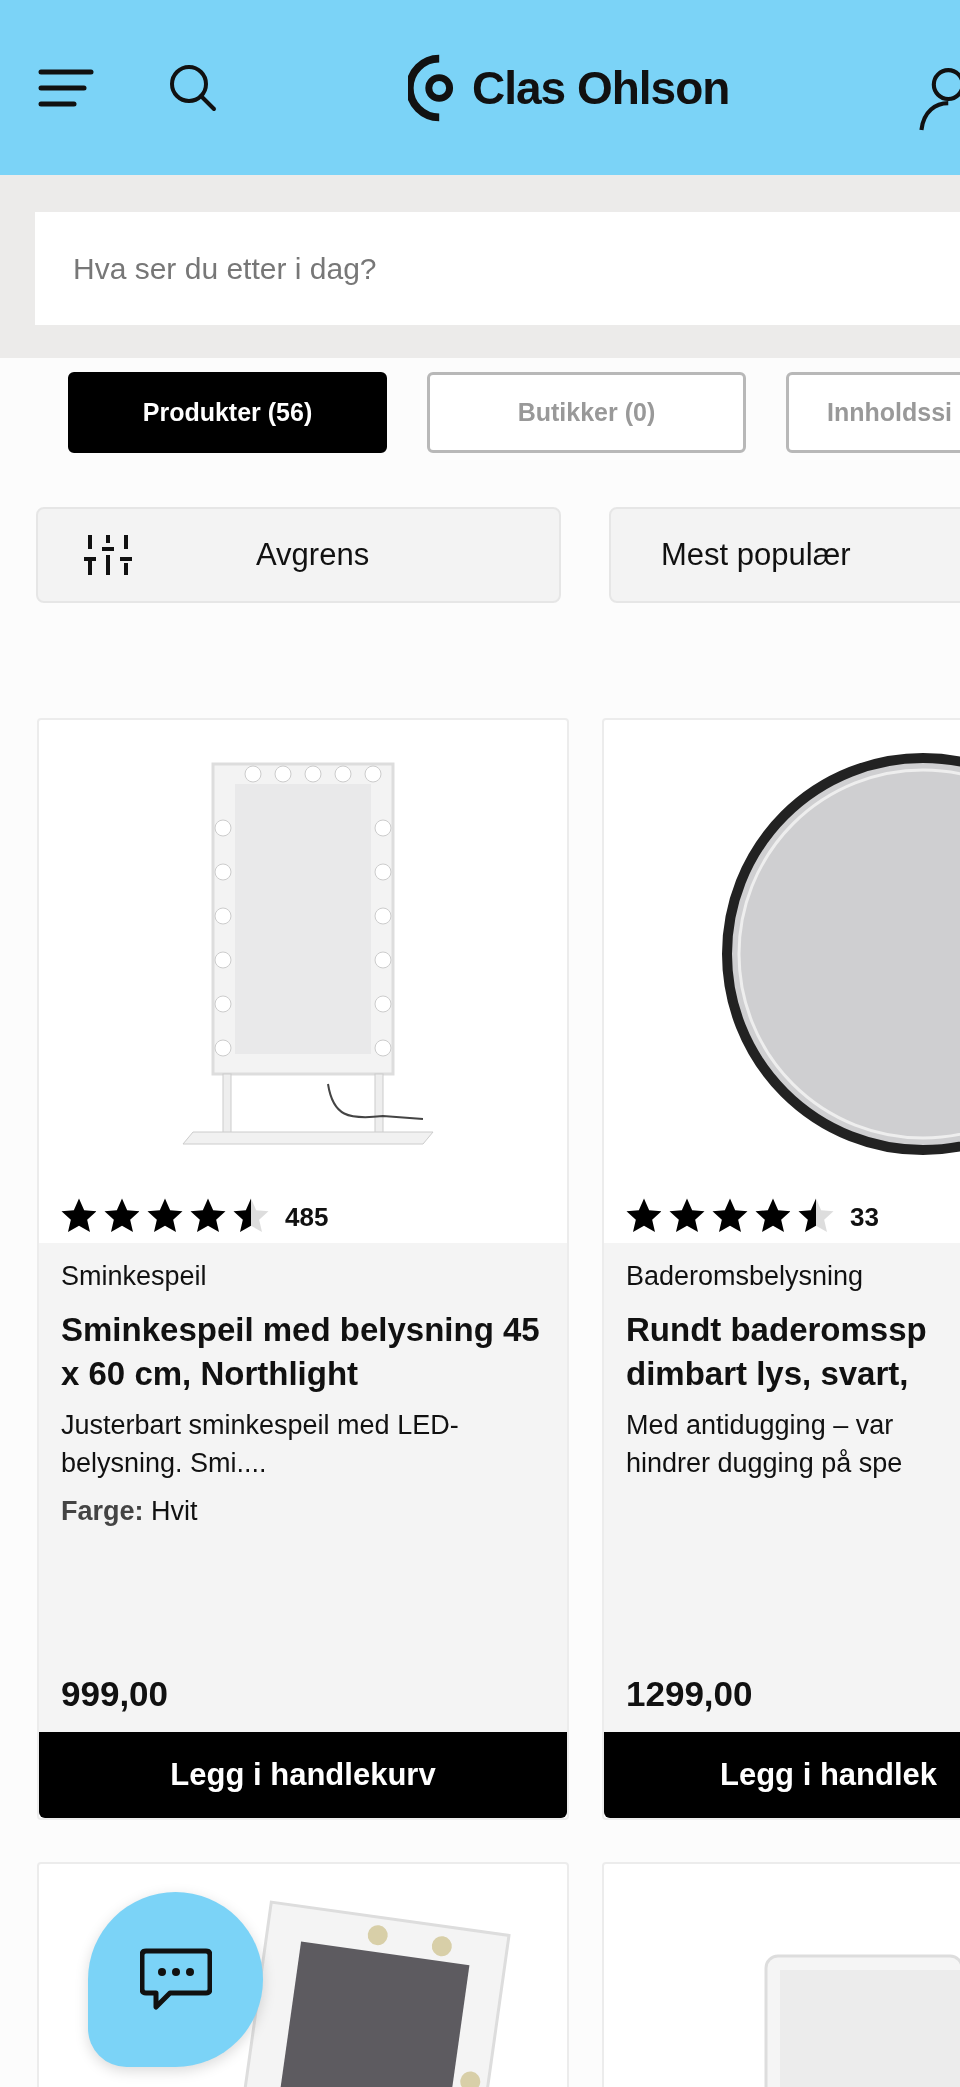 This screenshot has height=2087, width=960. I want to click on refine-button: Avgrens, so click(298, 555).